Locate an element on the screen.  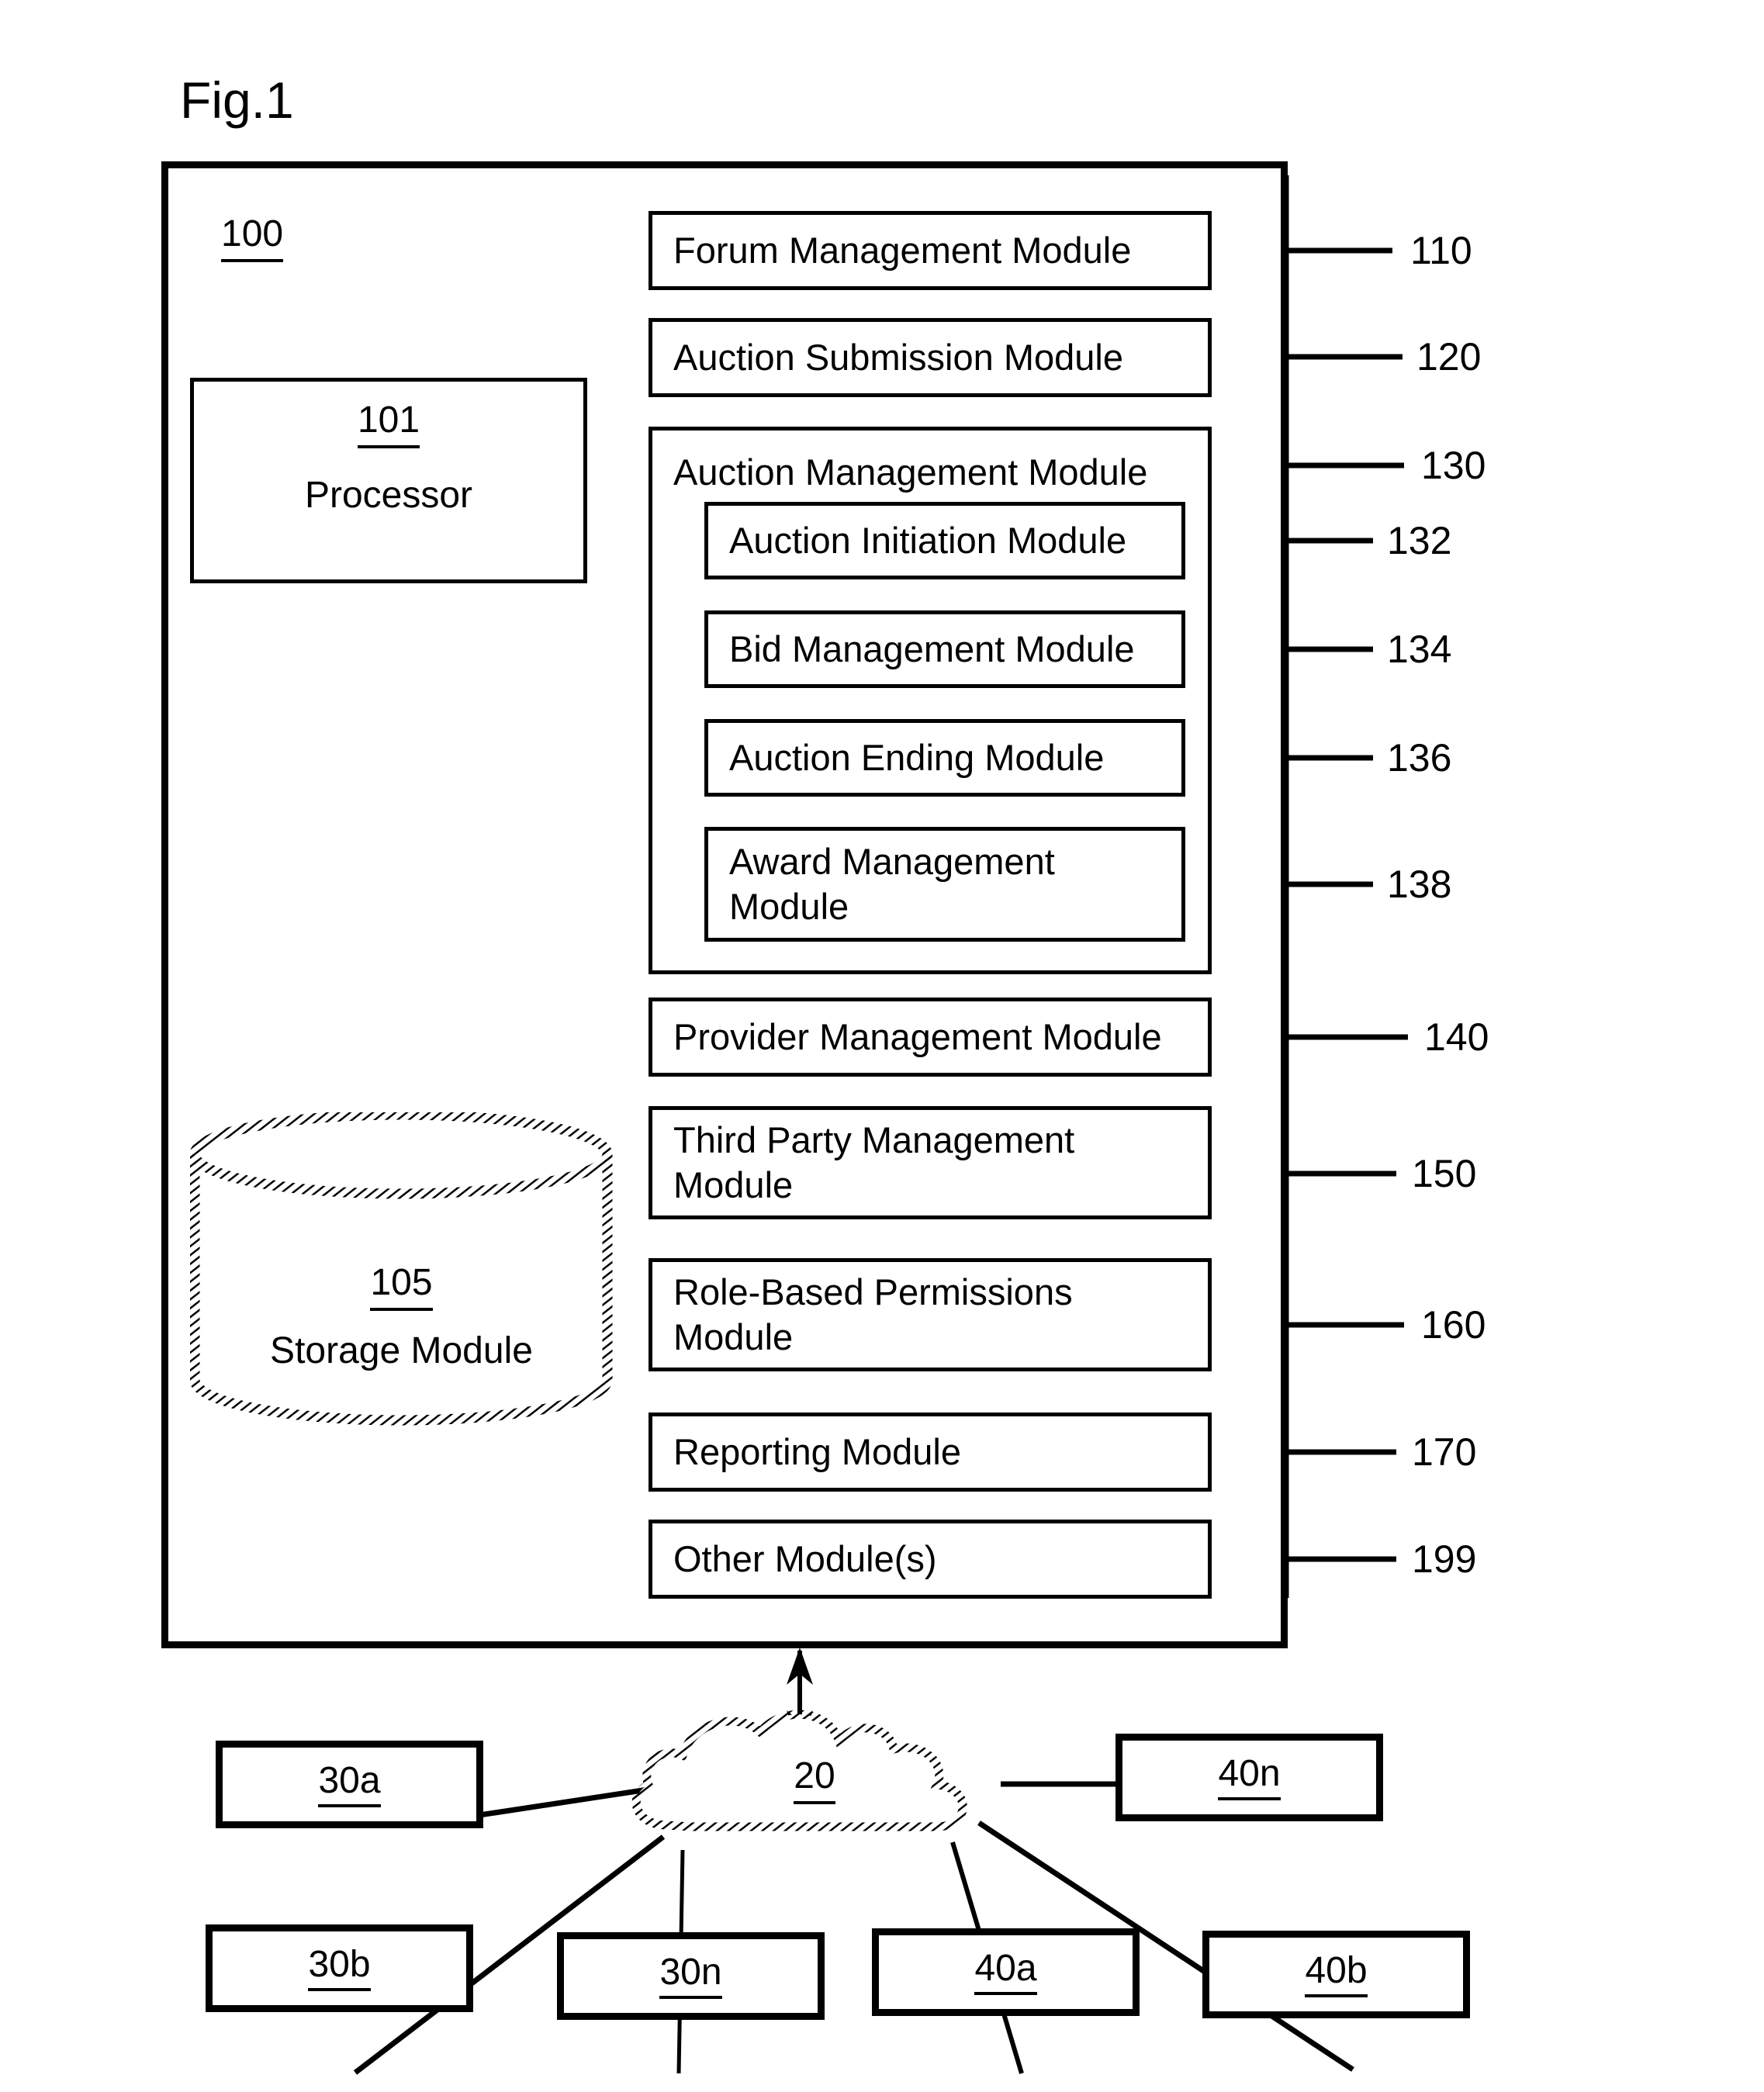
reference-138: 138 is located at coordinates (1419, 885).